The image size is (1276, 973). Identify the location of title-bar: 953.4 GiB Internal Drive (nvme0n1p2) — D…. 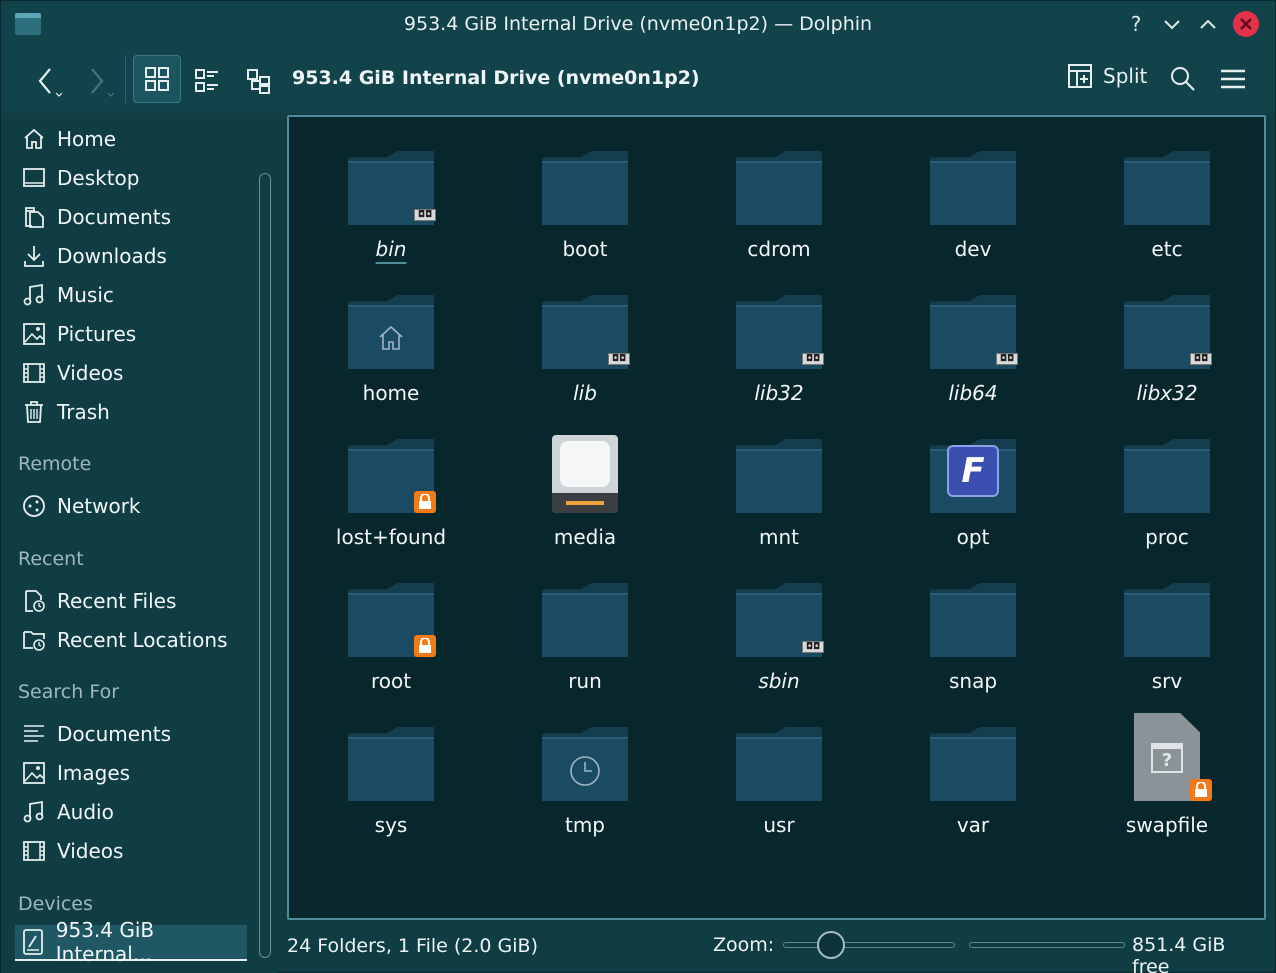
(638, 24).